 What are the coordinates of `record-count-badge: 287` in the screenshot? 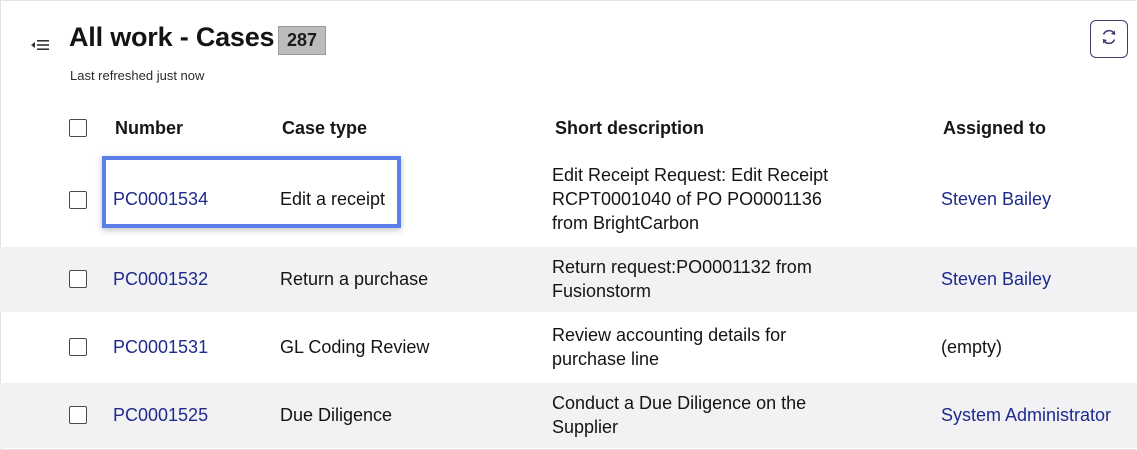 It's located at (302, 40).